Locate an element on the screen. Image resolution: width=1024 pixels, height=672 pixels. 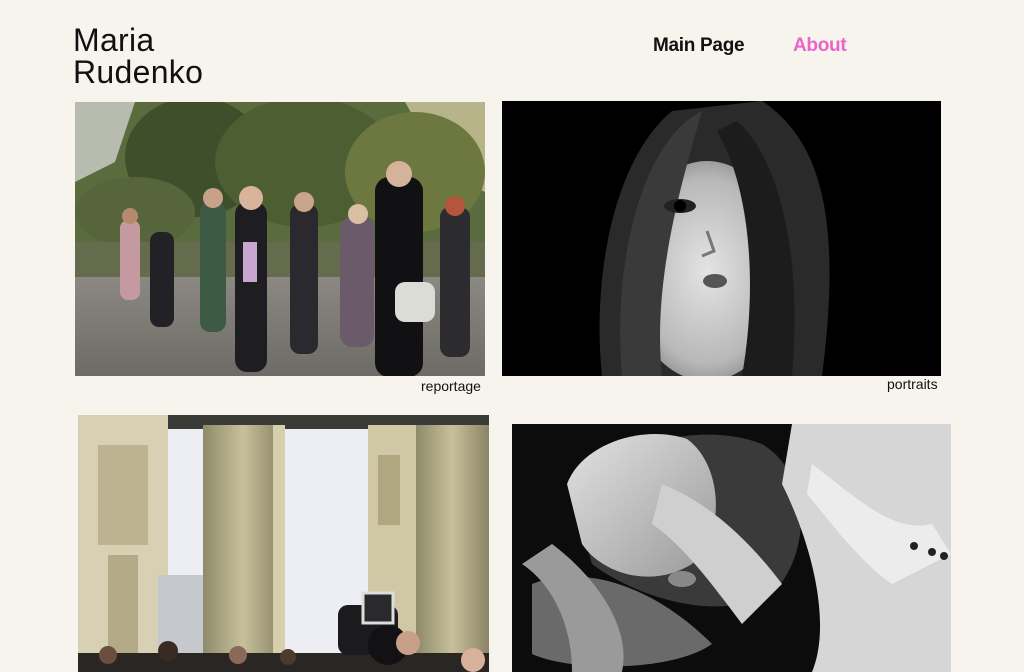
reportage-caption: reportage is located at coordinates (451, 386).